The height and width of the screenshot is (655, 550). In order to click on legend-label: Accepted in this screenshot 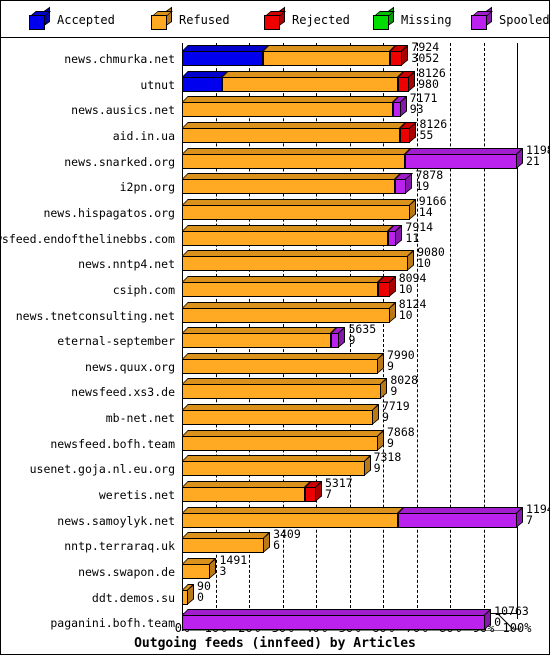, I will do `click(86, 20)`.